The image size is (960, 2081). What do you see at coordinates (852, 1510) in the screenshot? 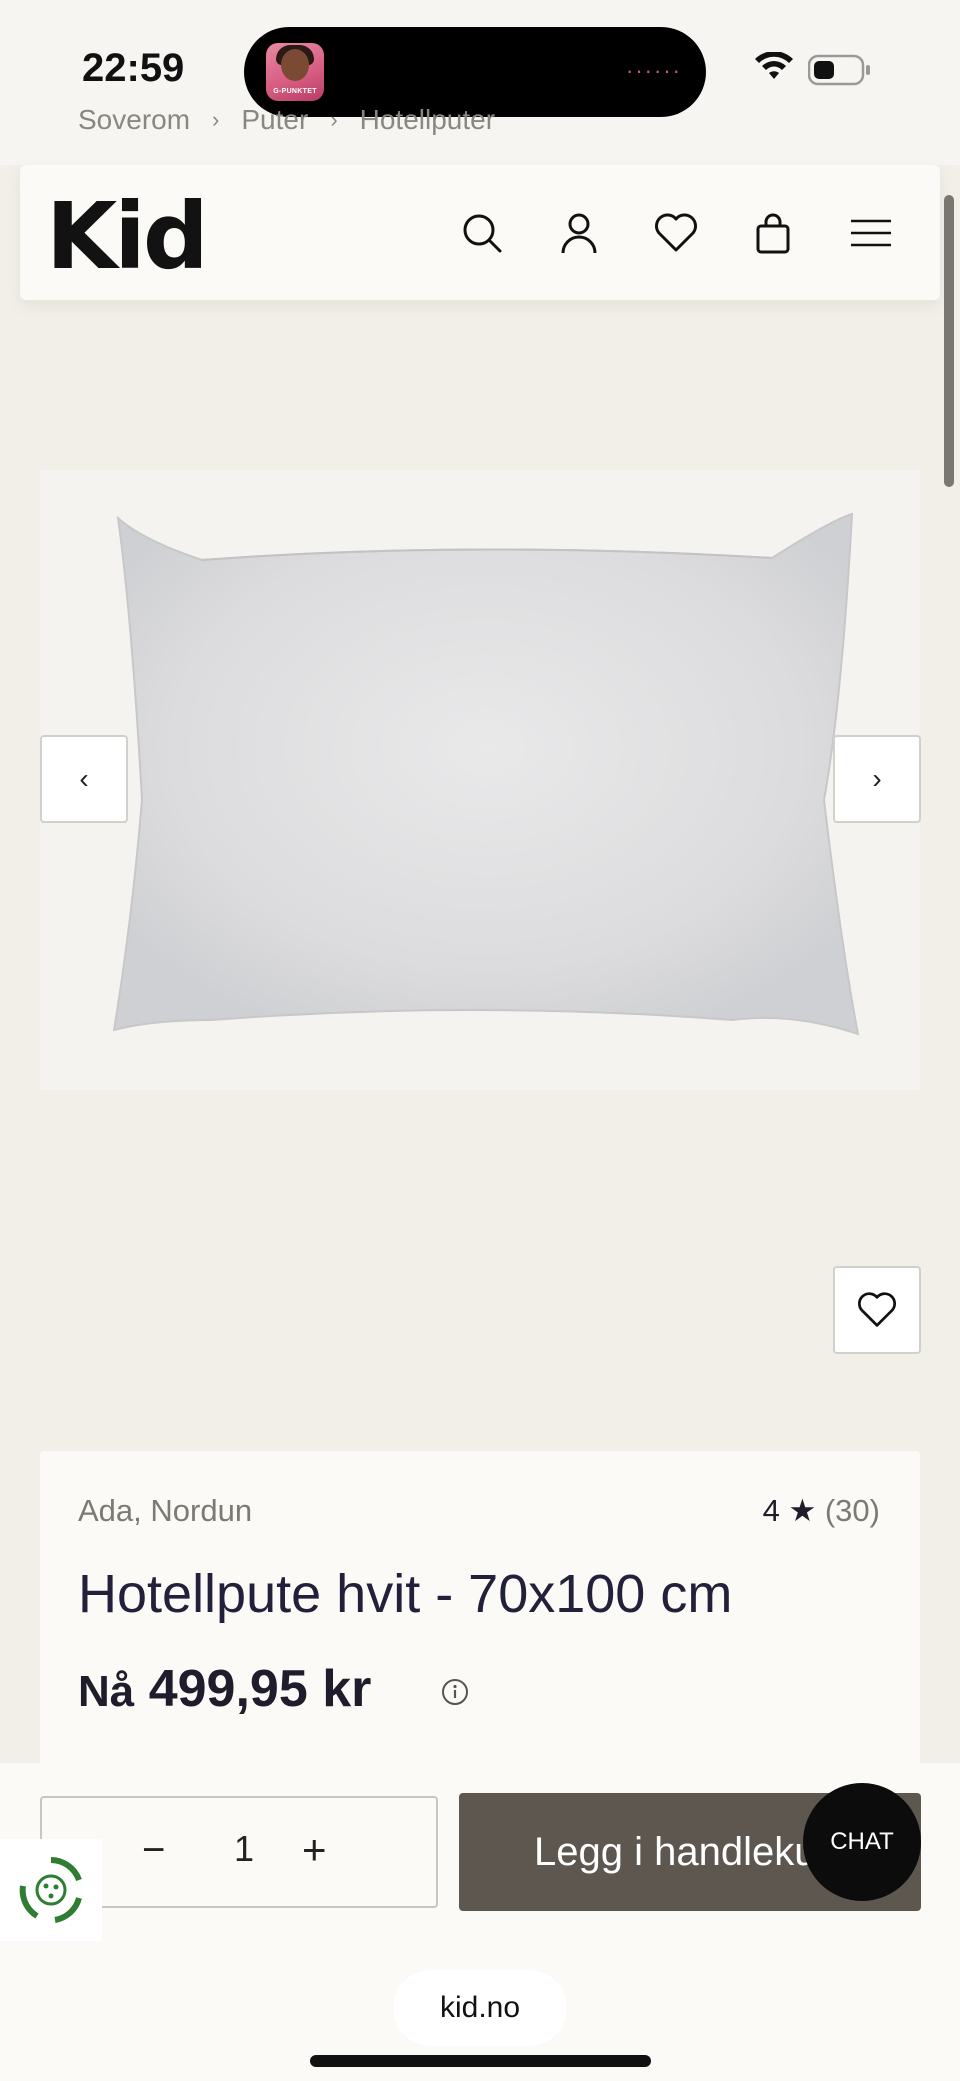
I see `rating-count: (30)` at bounding box center [852, 1510].